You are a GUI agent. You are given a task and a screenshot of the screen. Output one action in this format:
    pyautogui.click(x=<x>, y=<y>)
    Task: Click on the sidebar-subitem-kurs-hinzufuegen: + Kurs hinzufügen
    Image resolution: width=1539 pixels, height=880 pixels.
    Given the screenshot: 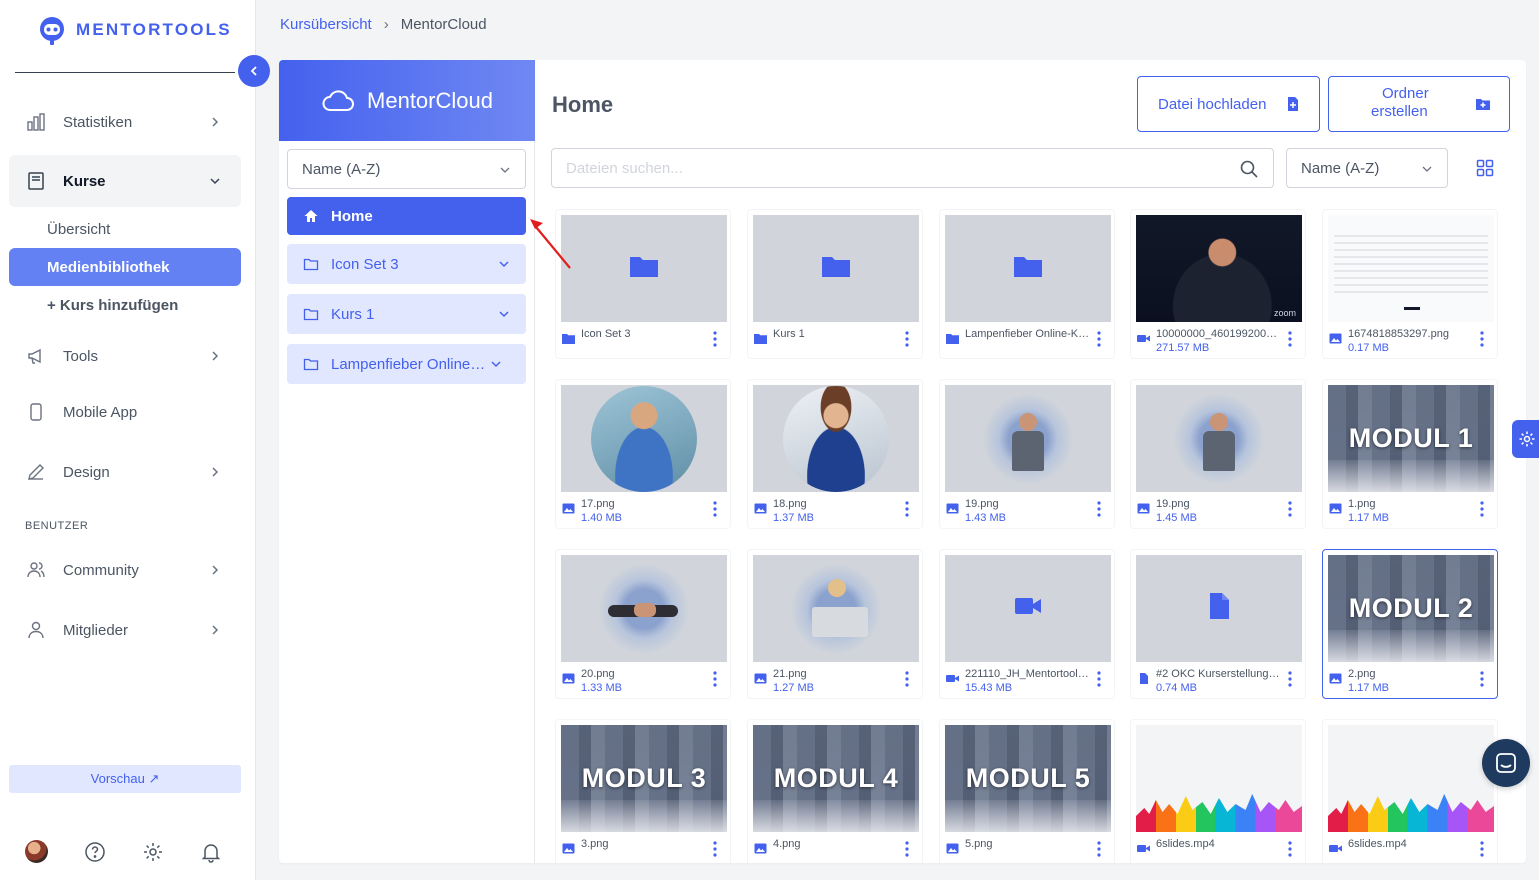 What is the action you would take?
    pyautogui.click(x=125, y=305)
    